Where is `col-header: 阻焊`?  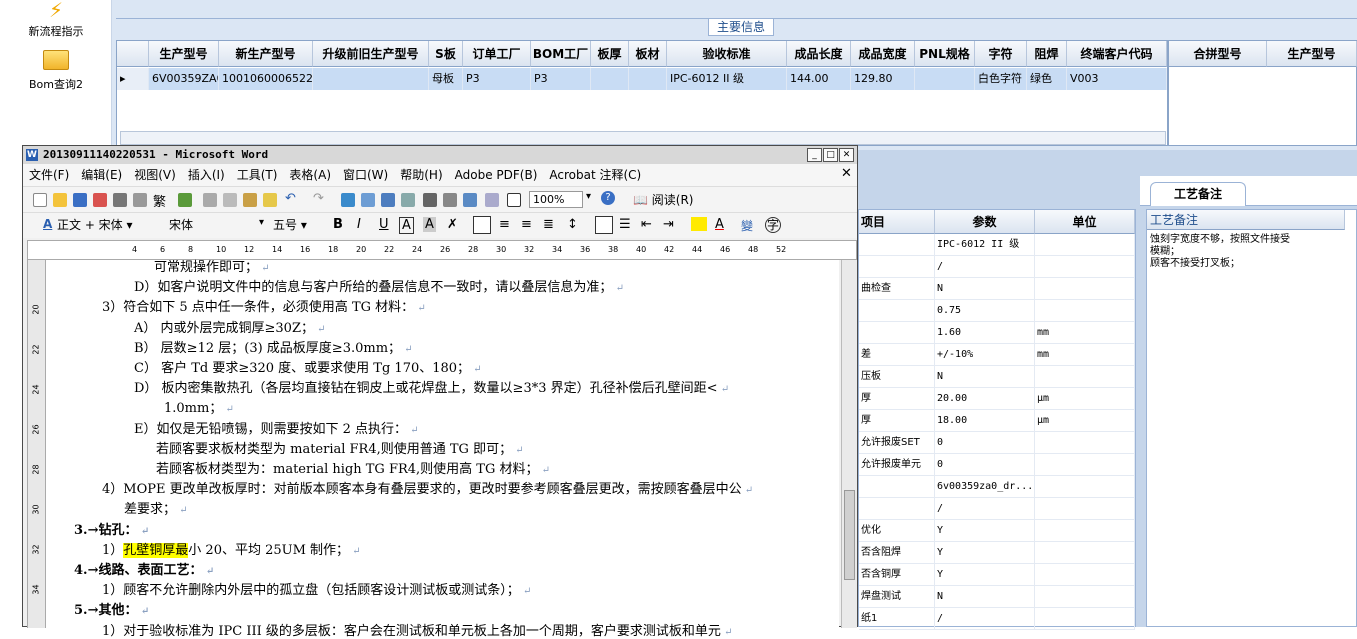 col-header: 阻焊 is located at coordinates (1047, 54).